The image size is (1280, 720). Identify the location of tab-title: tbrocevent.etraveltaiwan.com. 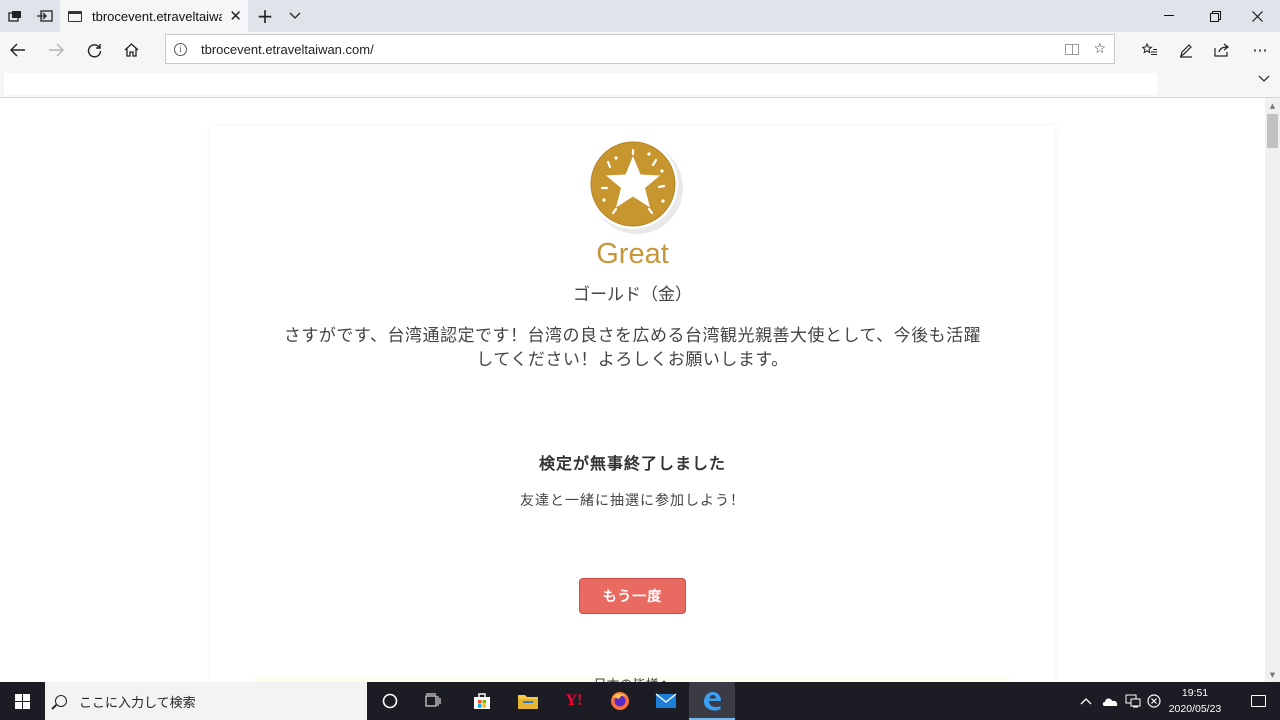
(157, 16).